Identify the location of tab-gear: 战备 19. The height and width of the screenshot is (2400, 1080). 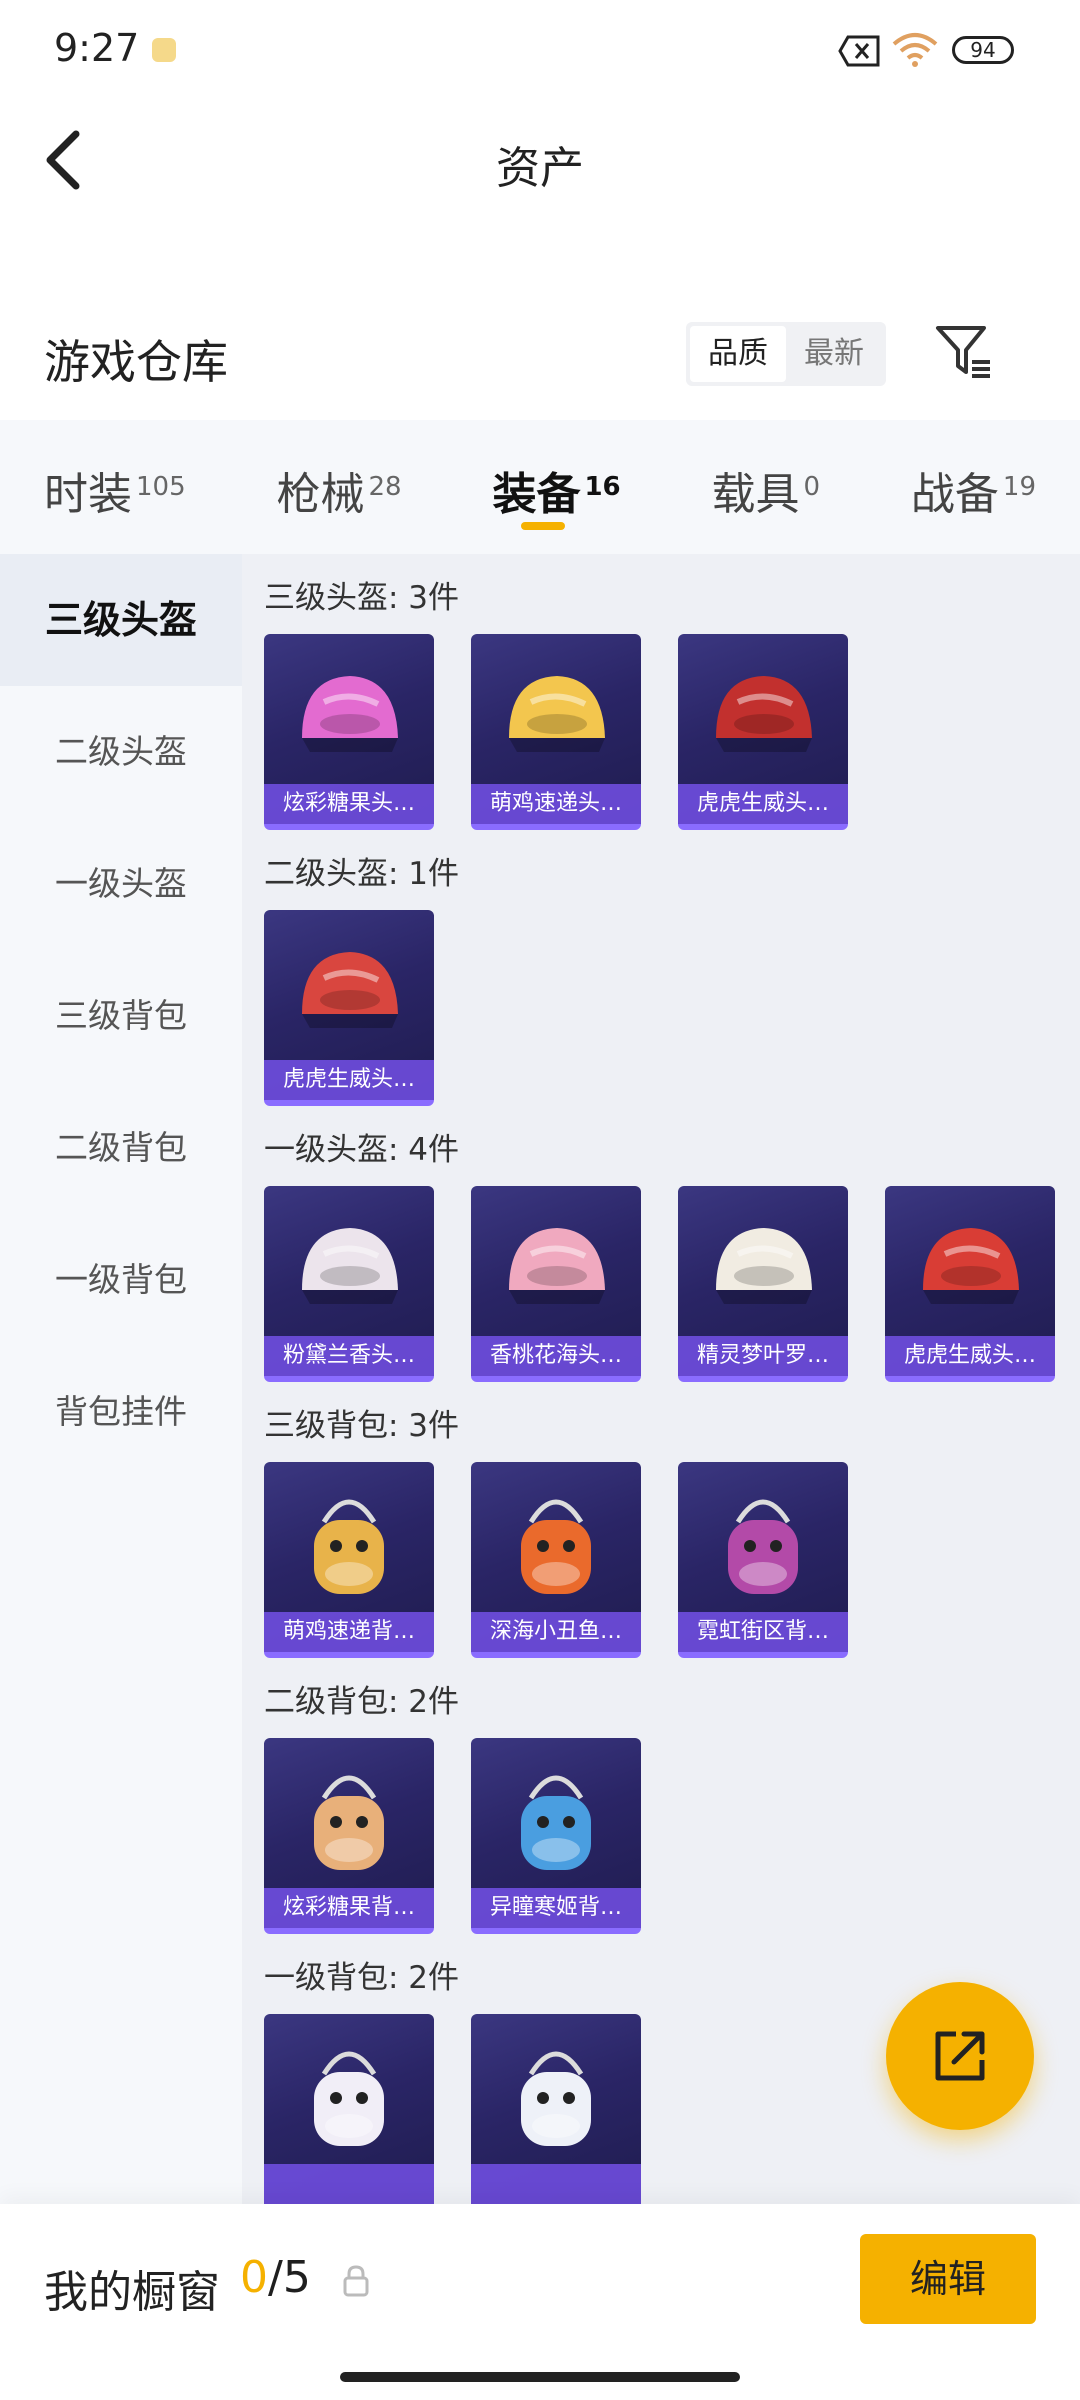
(973, 487).